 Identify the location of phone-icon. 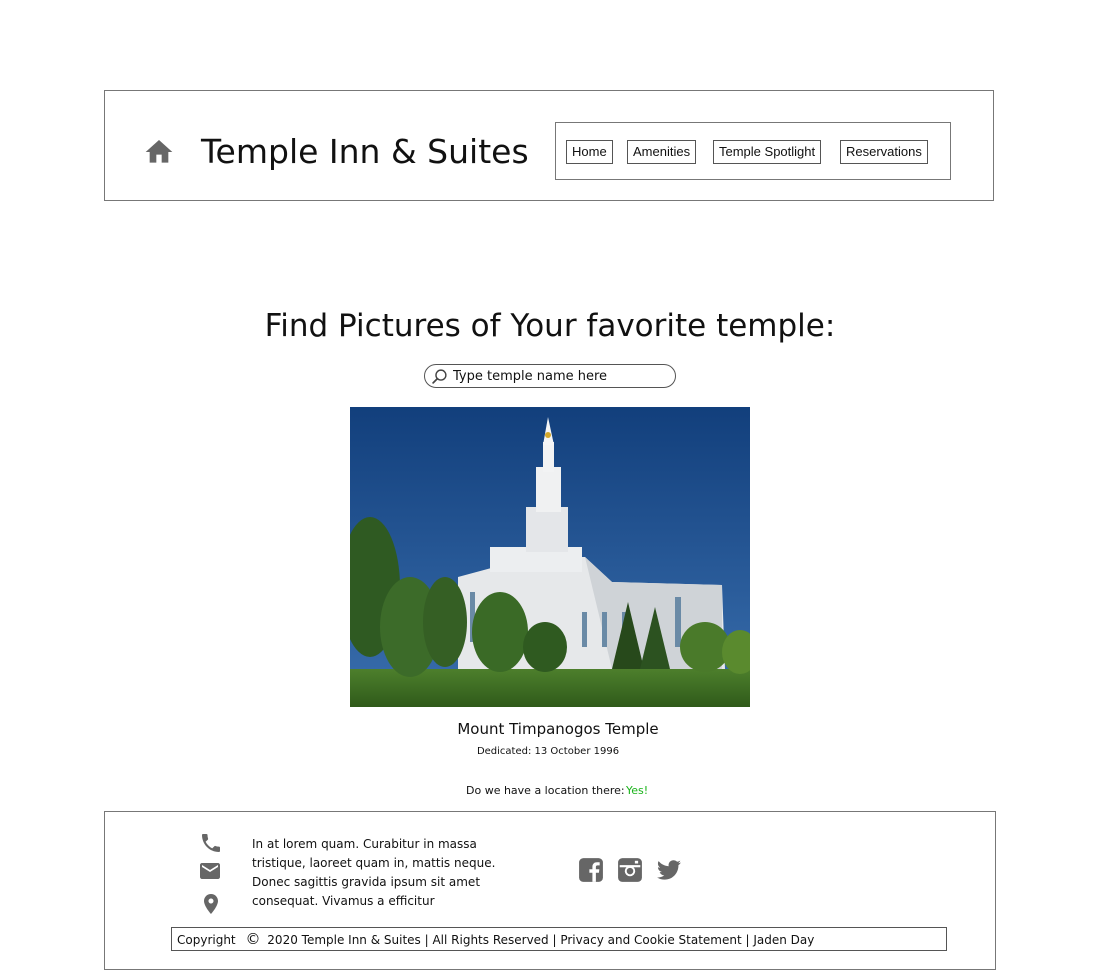
(211, 843).